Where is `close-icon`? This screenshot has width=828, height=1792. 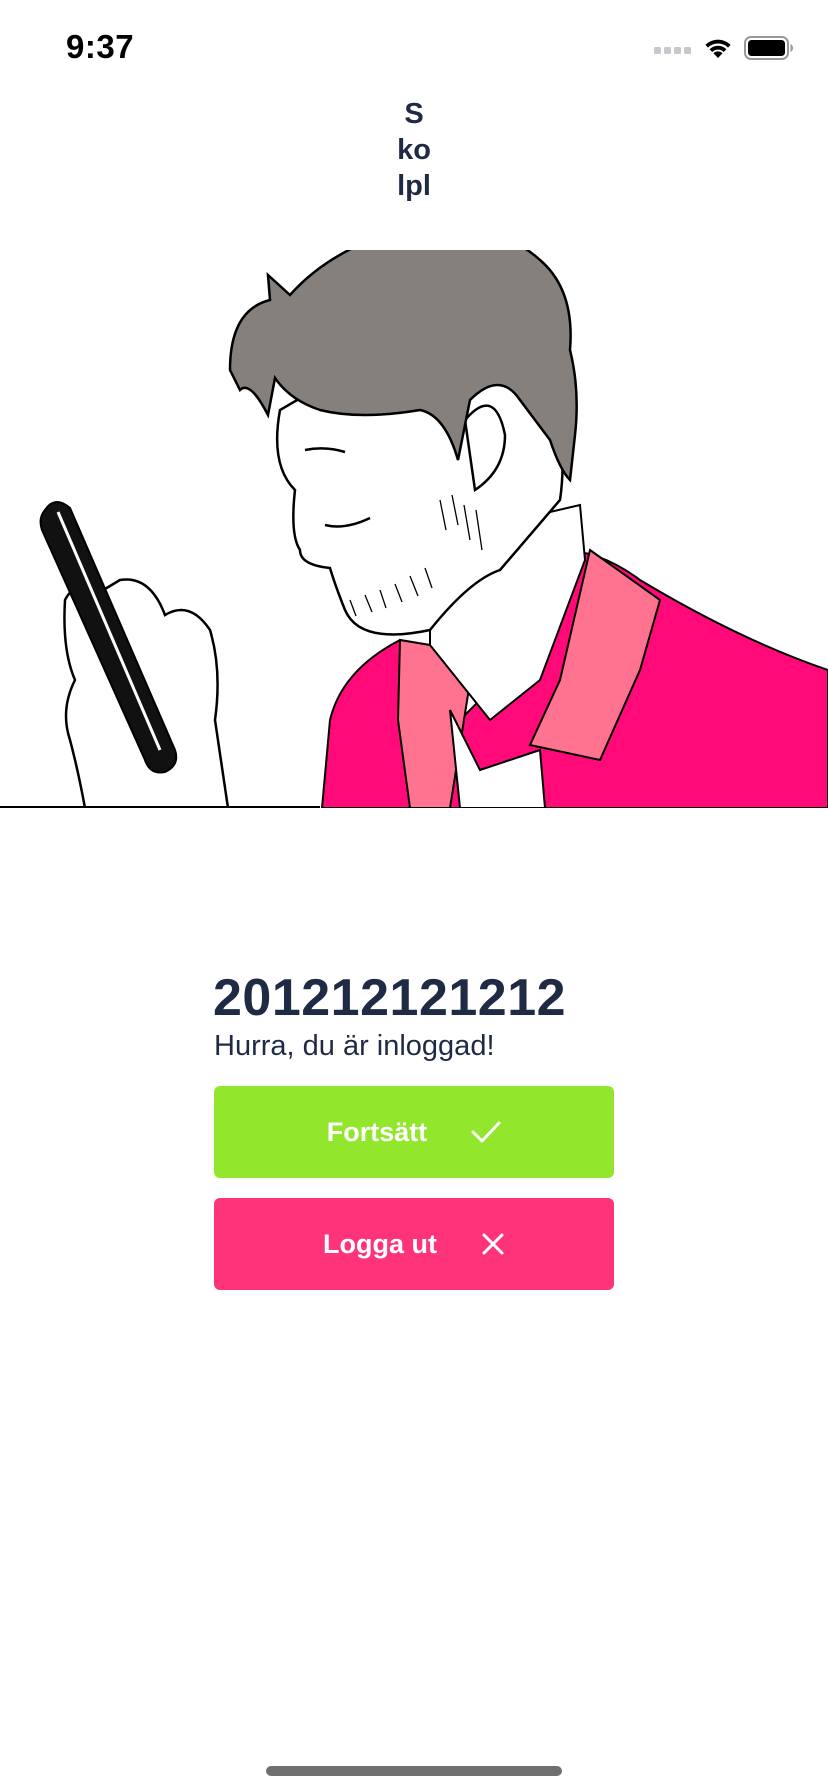 close-icon is located at coordinates (493, 1244).